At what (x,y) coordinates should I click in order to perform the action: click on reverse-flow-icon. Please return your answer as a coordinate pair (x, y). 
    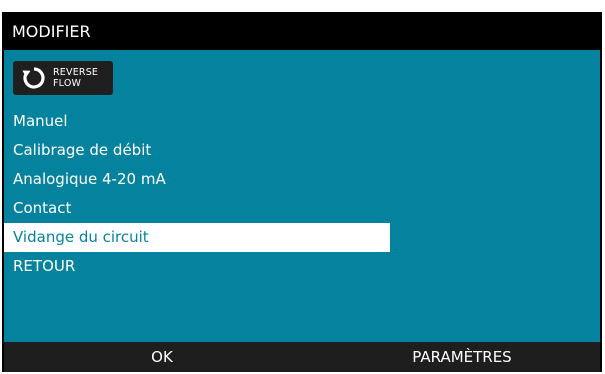
    Looking at the image, I should click on (34, 78).